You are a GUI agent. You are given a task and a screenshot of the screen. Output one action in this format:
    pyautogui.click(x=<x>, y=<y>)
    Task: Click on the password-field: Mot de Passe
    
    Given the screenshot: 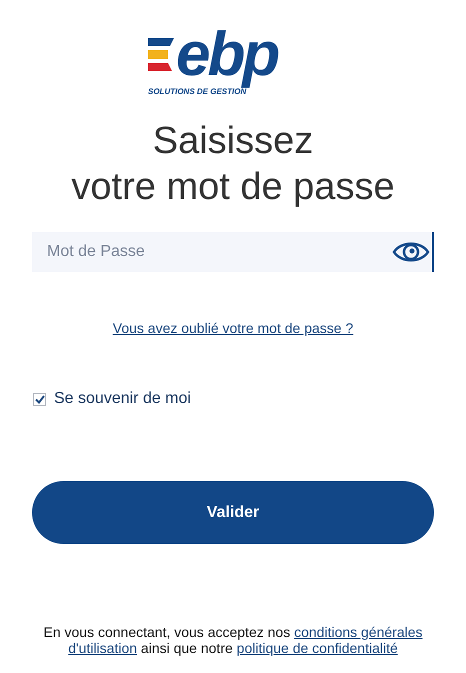 What is the action you would take?
    pyautogui.click(x=233, y=252)
    